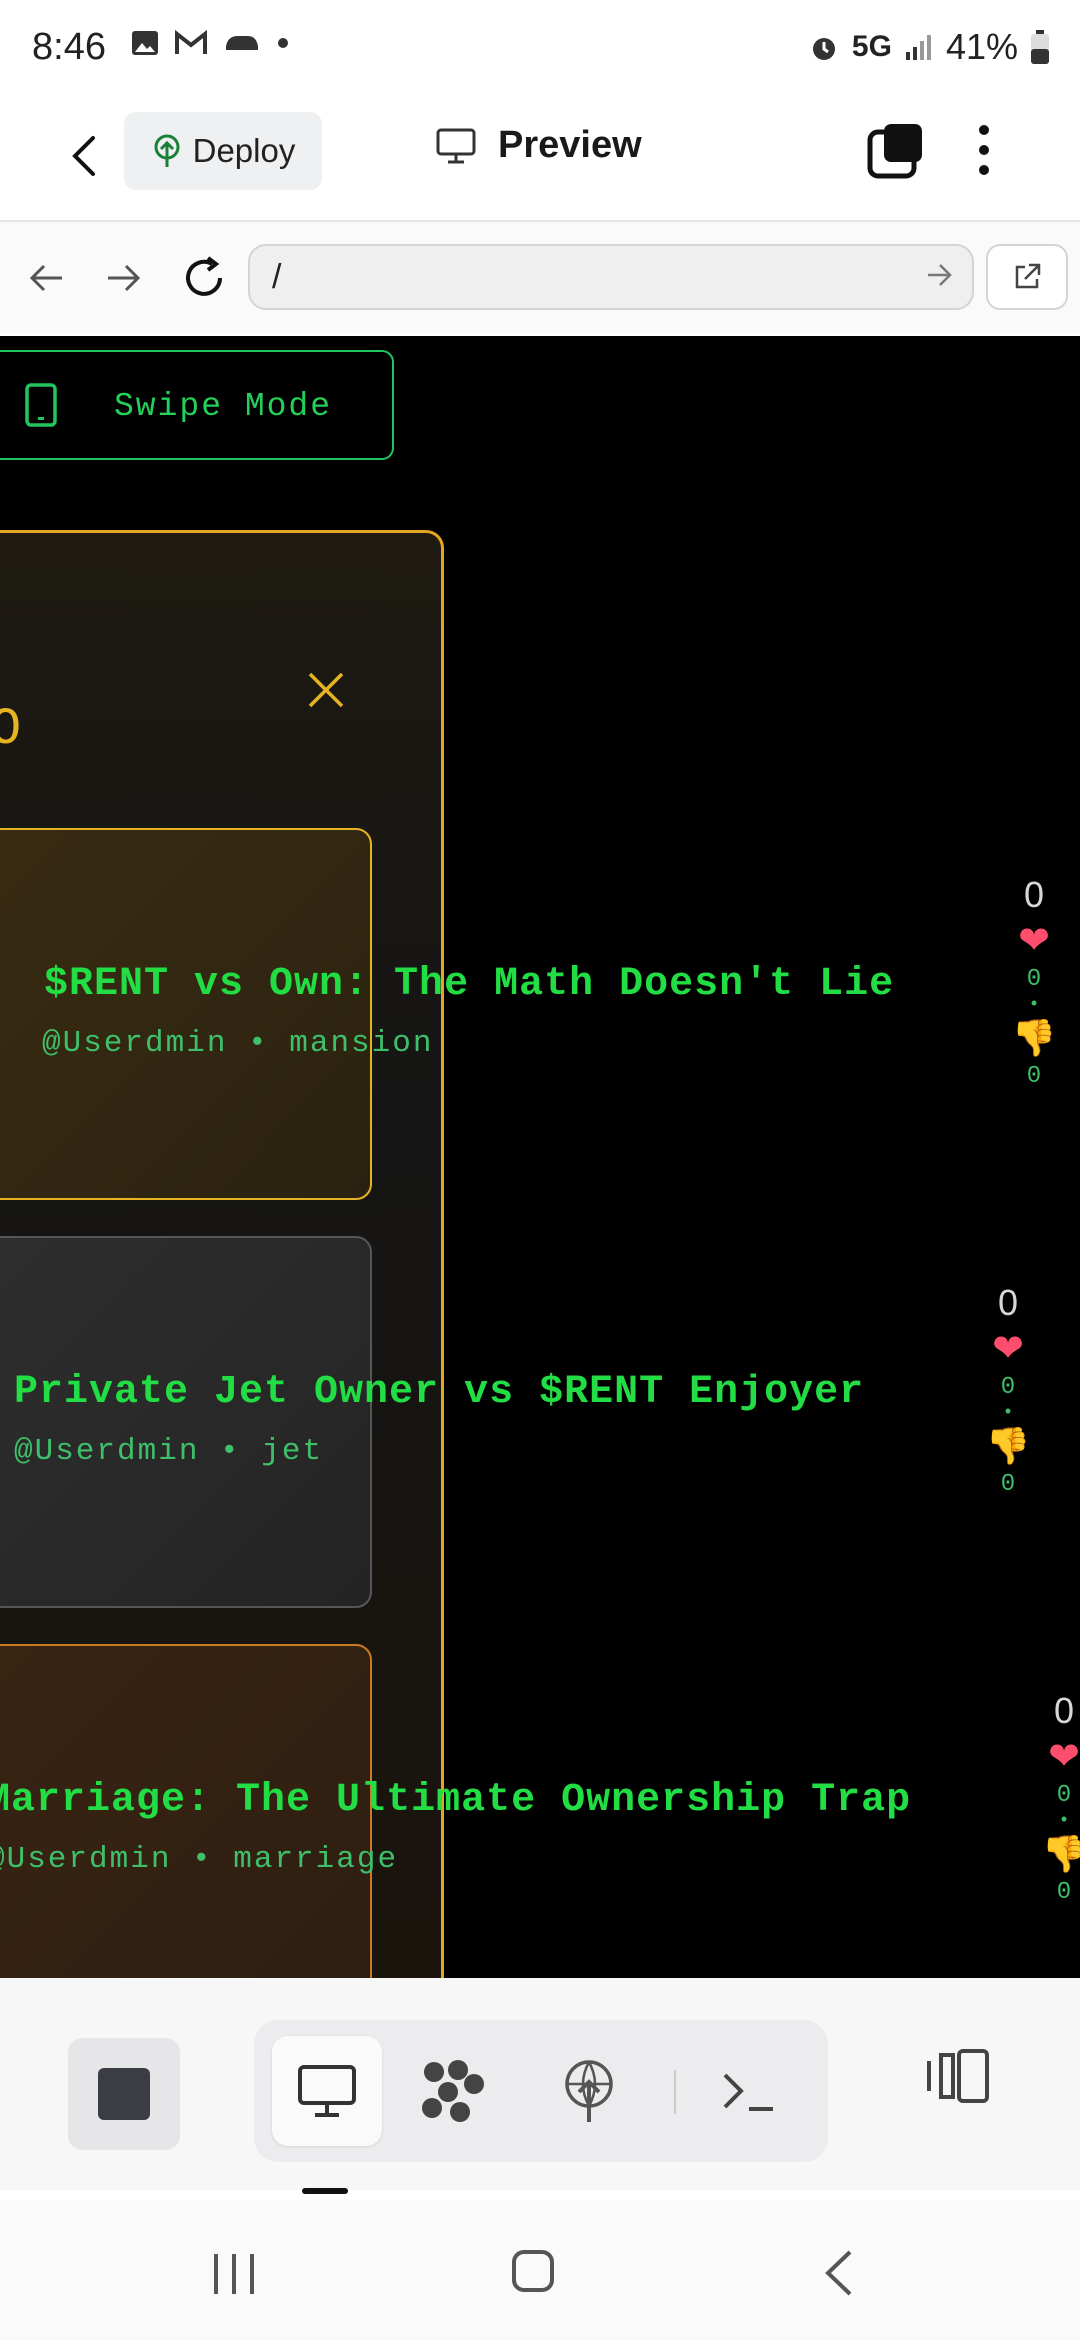 The height and width of the screenshot is (2340, 1080). Describe the element at coordinates (439, 1392) in the screenshot. I see `post-title: Private Jet Owner vs $RENT Enjoyer` at that location.